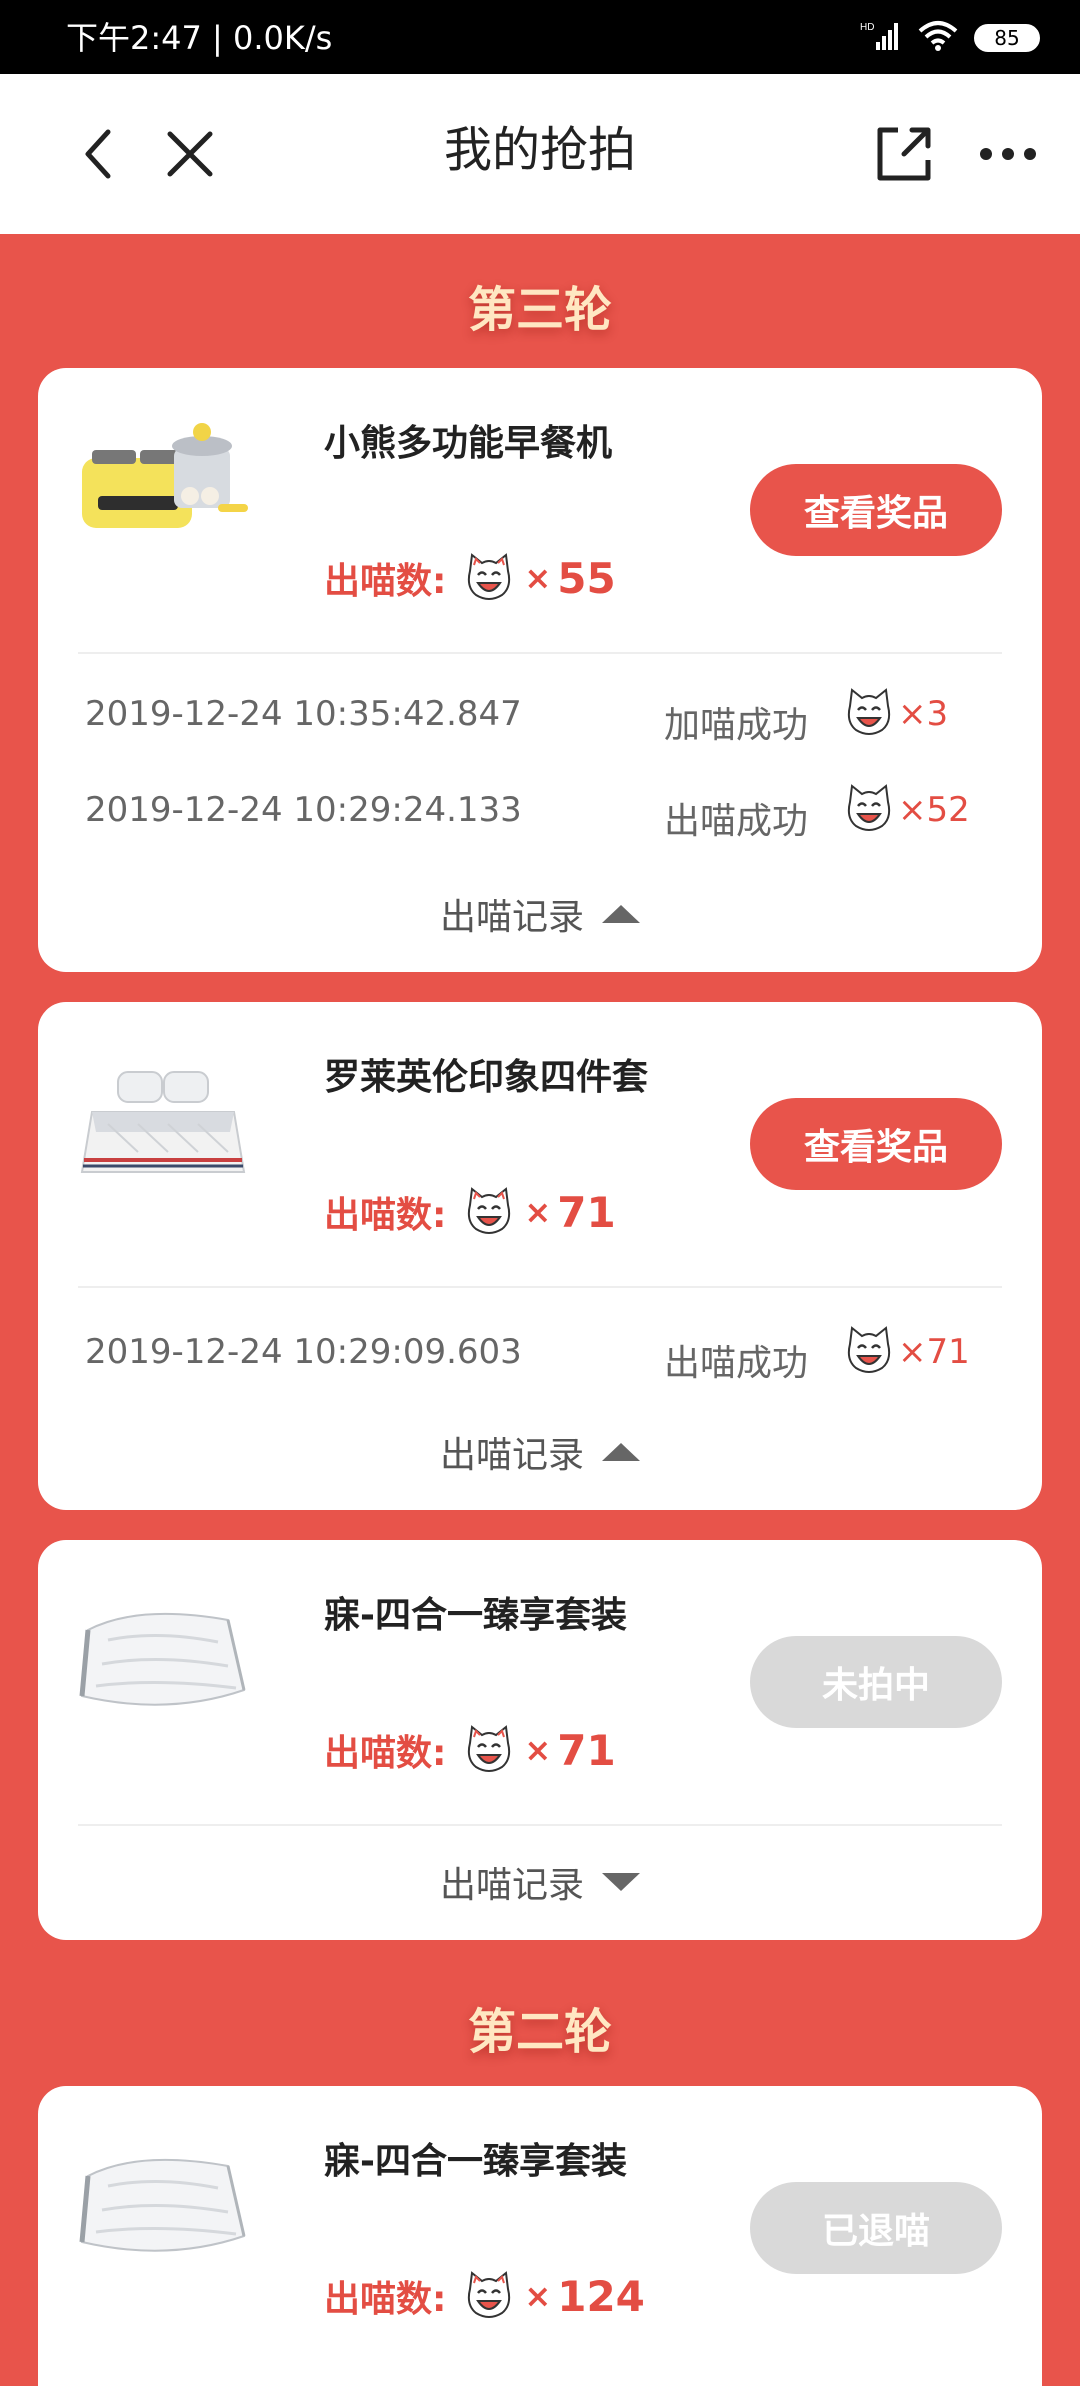 The image size is (1080, 2386). I want to click on record-count: ×71, so click(934, 1352).